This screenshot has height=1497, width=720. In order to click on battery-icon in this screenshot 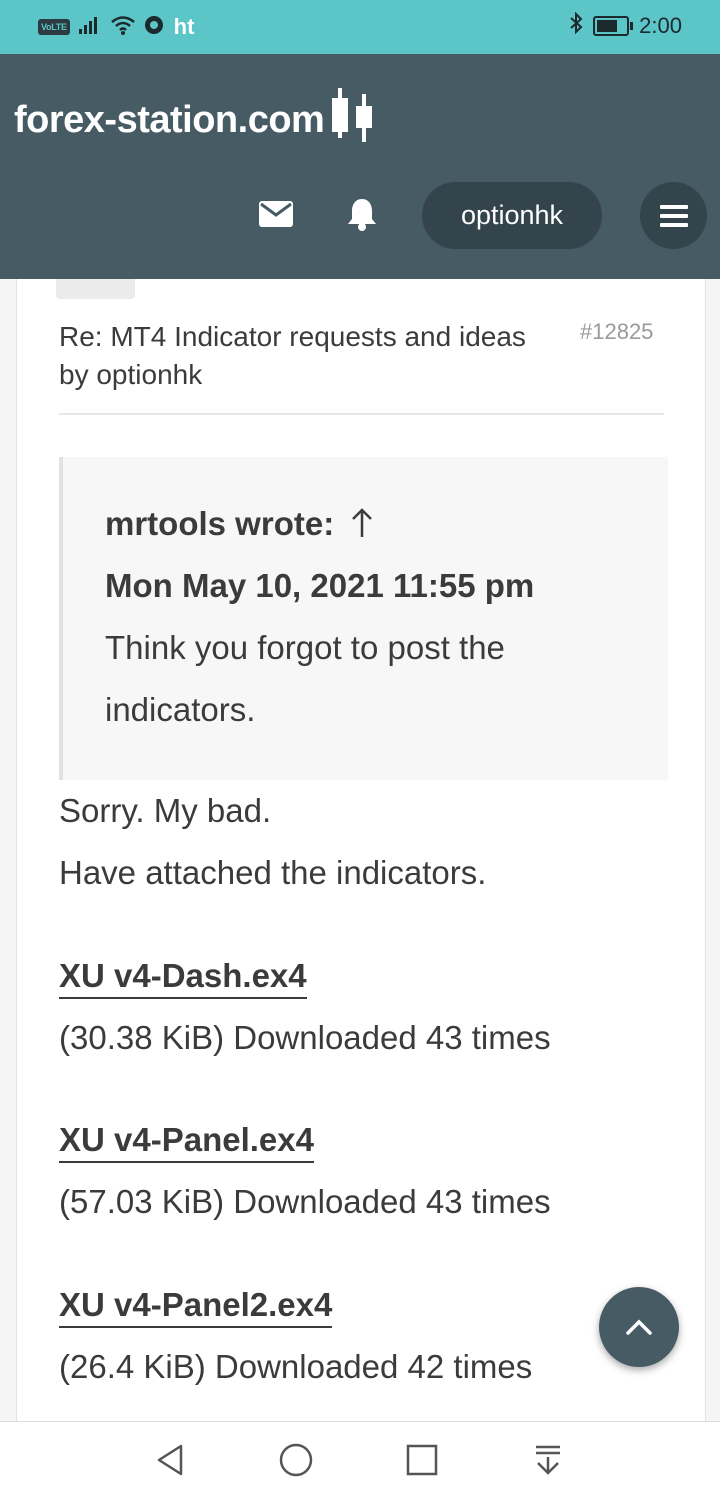, I will do `click(613, 26)`.